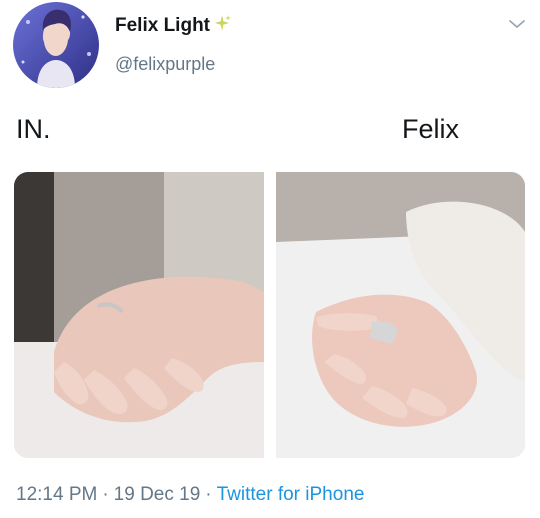  I want to click on chevron-down-icon, so click(517, 24).